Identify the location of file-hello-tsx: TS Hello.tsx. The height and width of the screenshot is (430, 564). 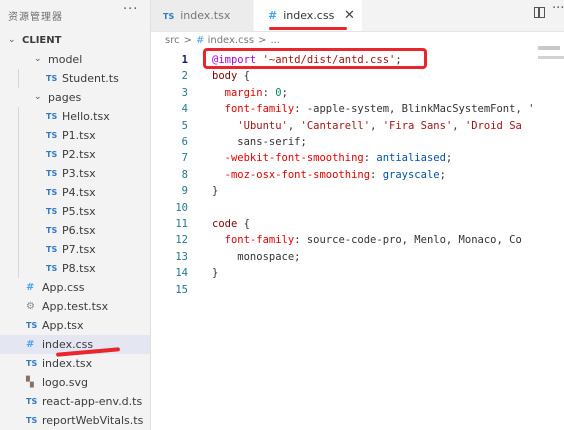
(75, 116).